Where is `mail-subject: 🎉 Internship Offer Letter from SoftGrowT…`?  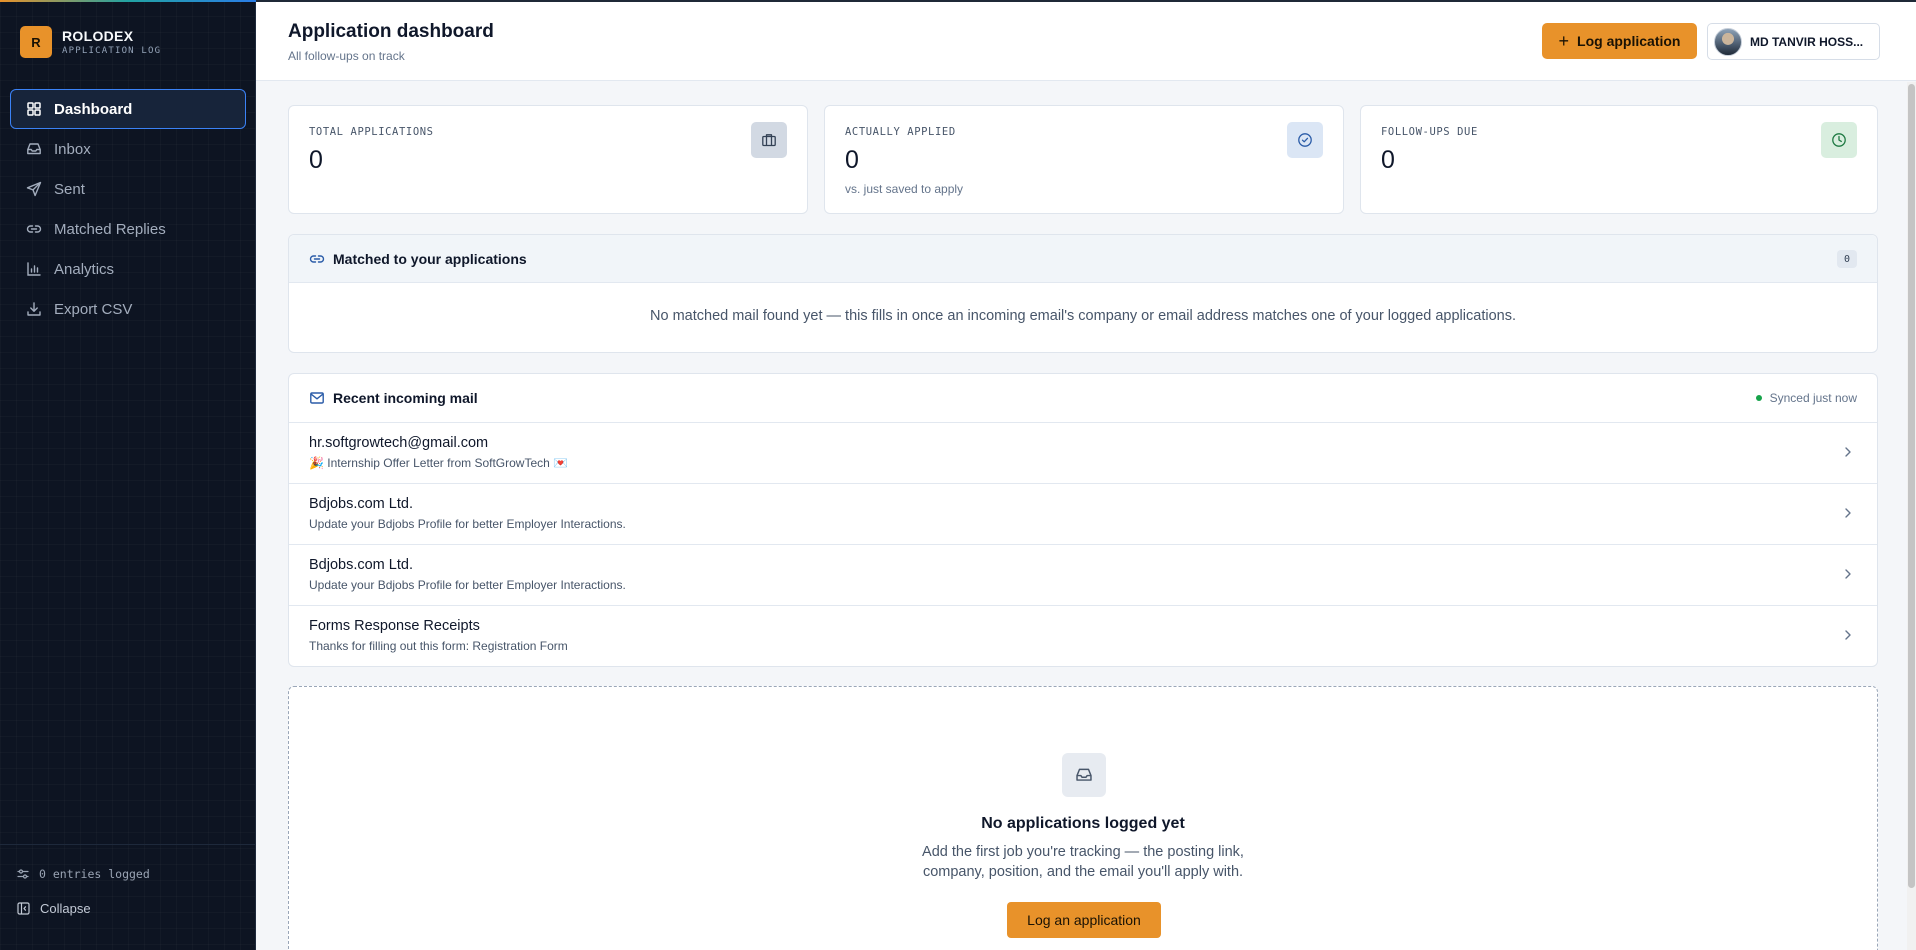 mail-subject: 🎉 Internship Offer Letter from SoftGrowT… is located at coordinates (439, 463).